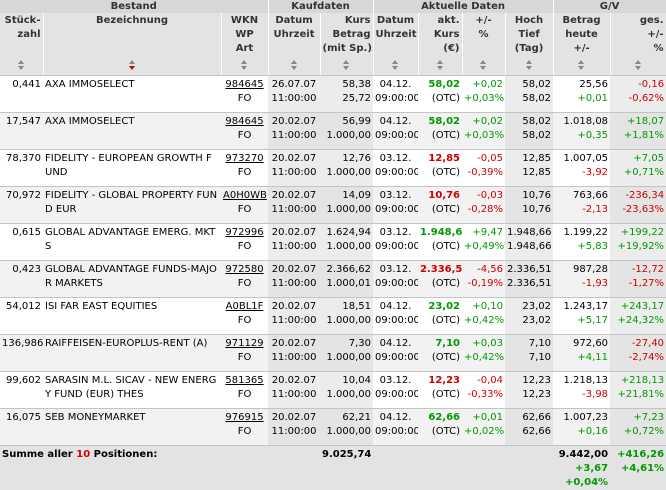 Image resolution: width=666 pixels, height=490 pixels. Describe the element at coordinates (244, 418) in the screenshot. I see `wkn-link: 976915` at that location.